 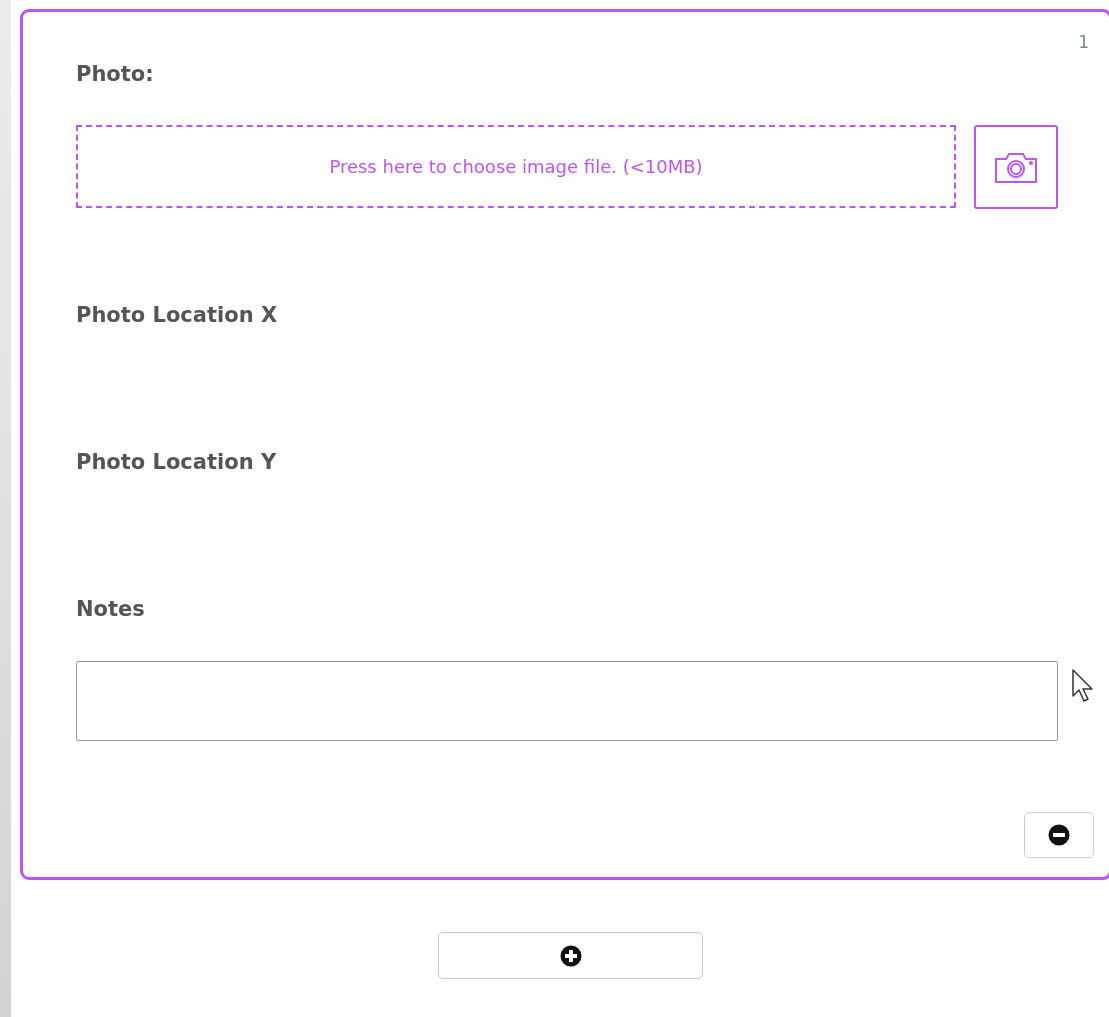 I want to click on record-index: 1, so click(x=1083, y=42).